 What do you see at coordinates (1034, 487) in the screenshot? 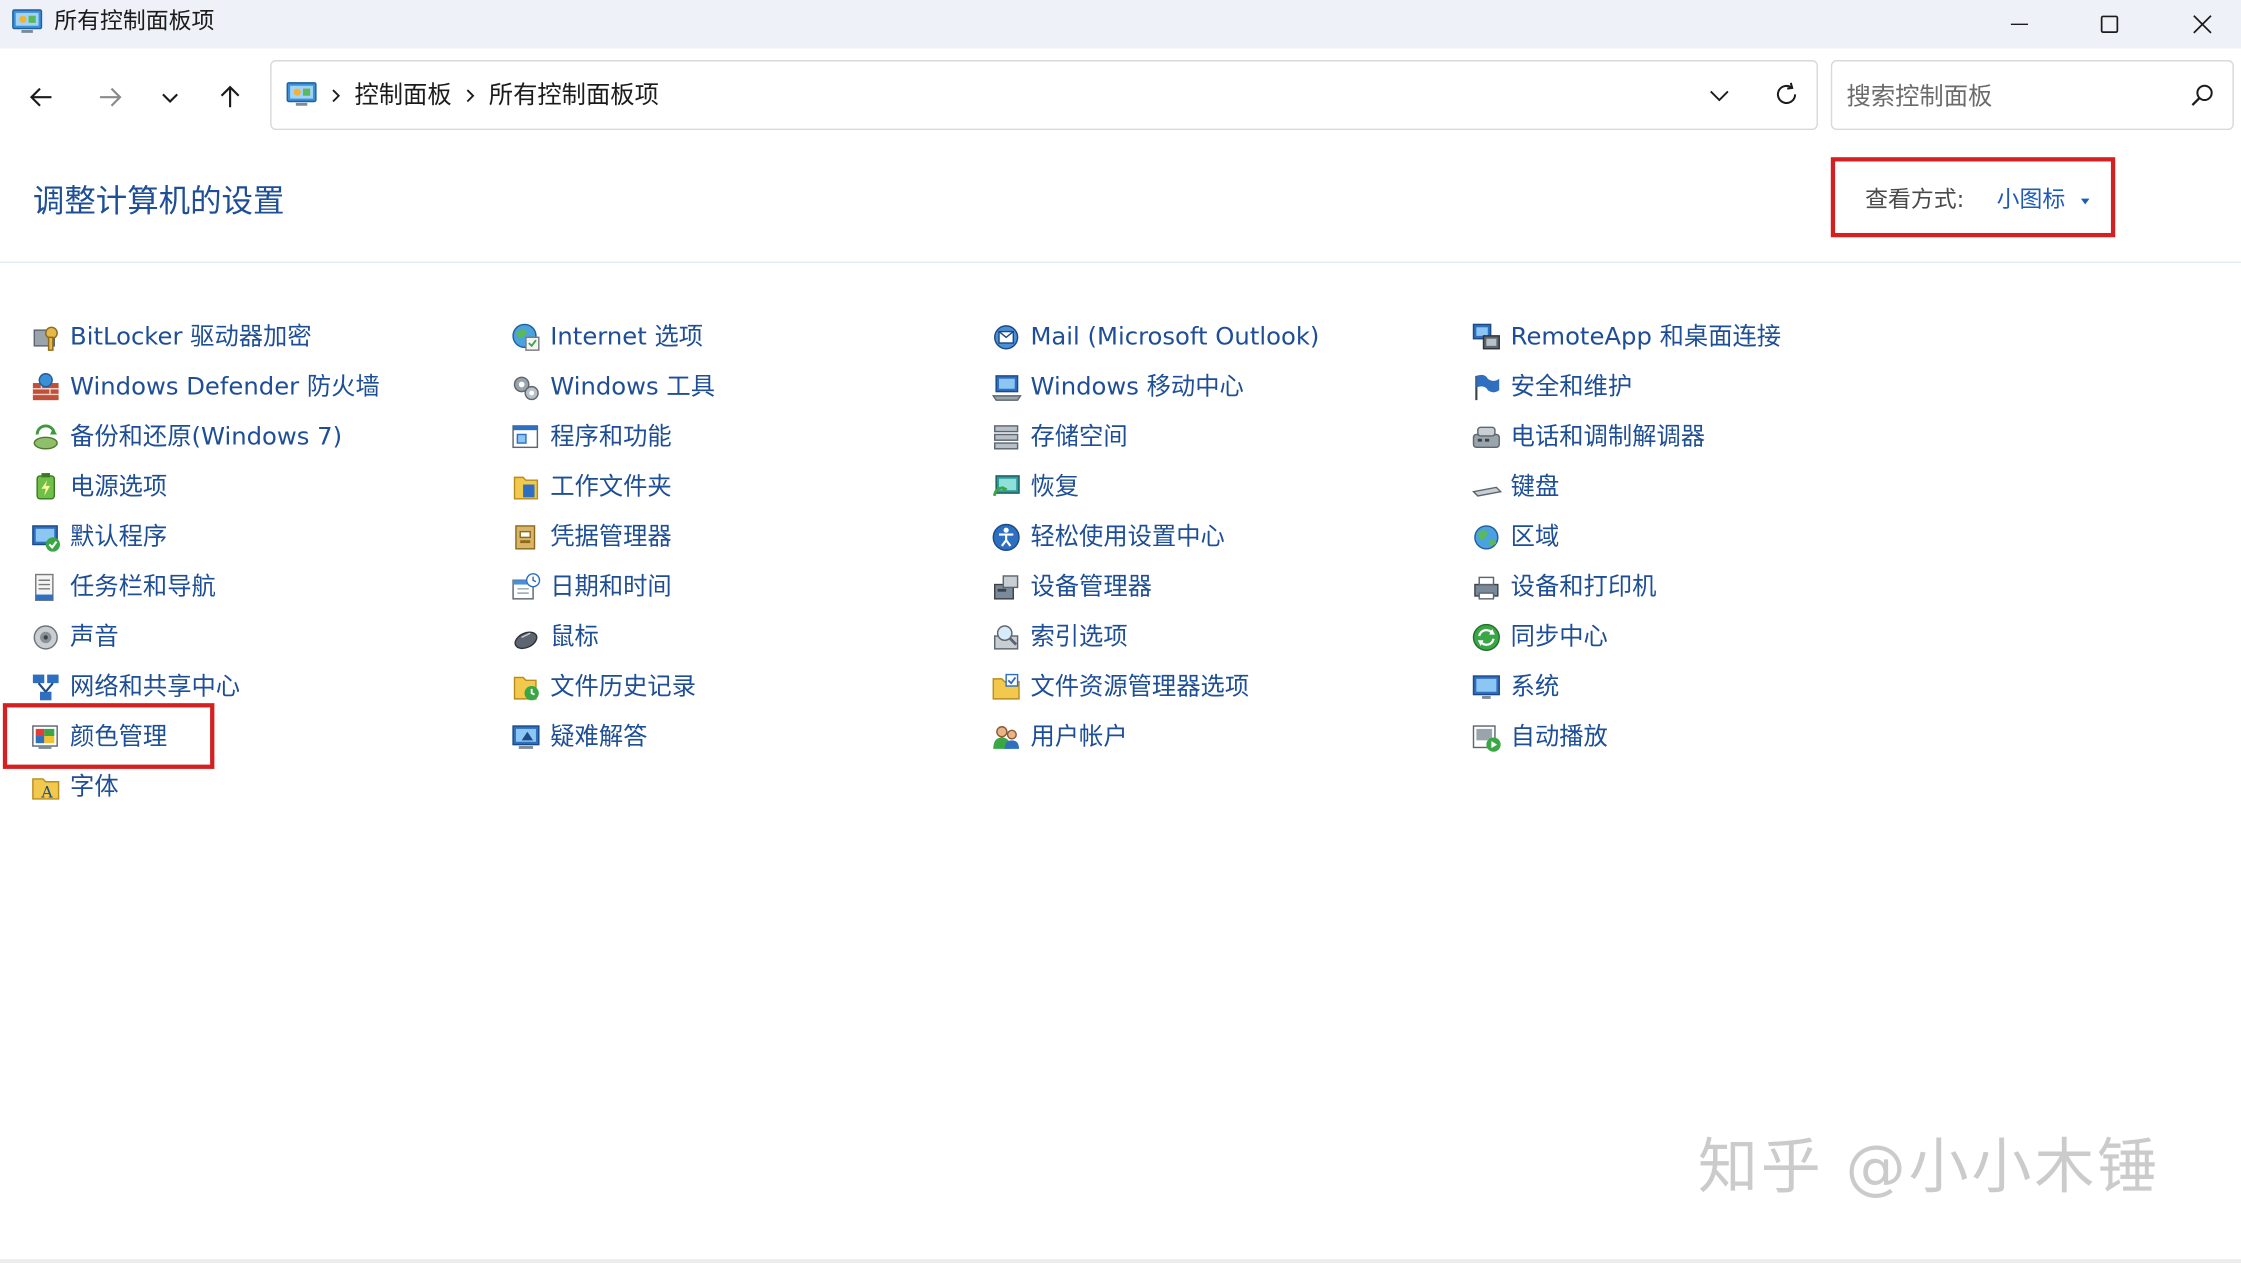
I see `item-recovery: 恢复` at bounding box center [1034, 487].